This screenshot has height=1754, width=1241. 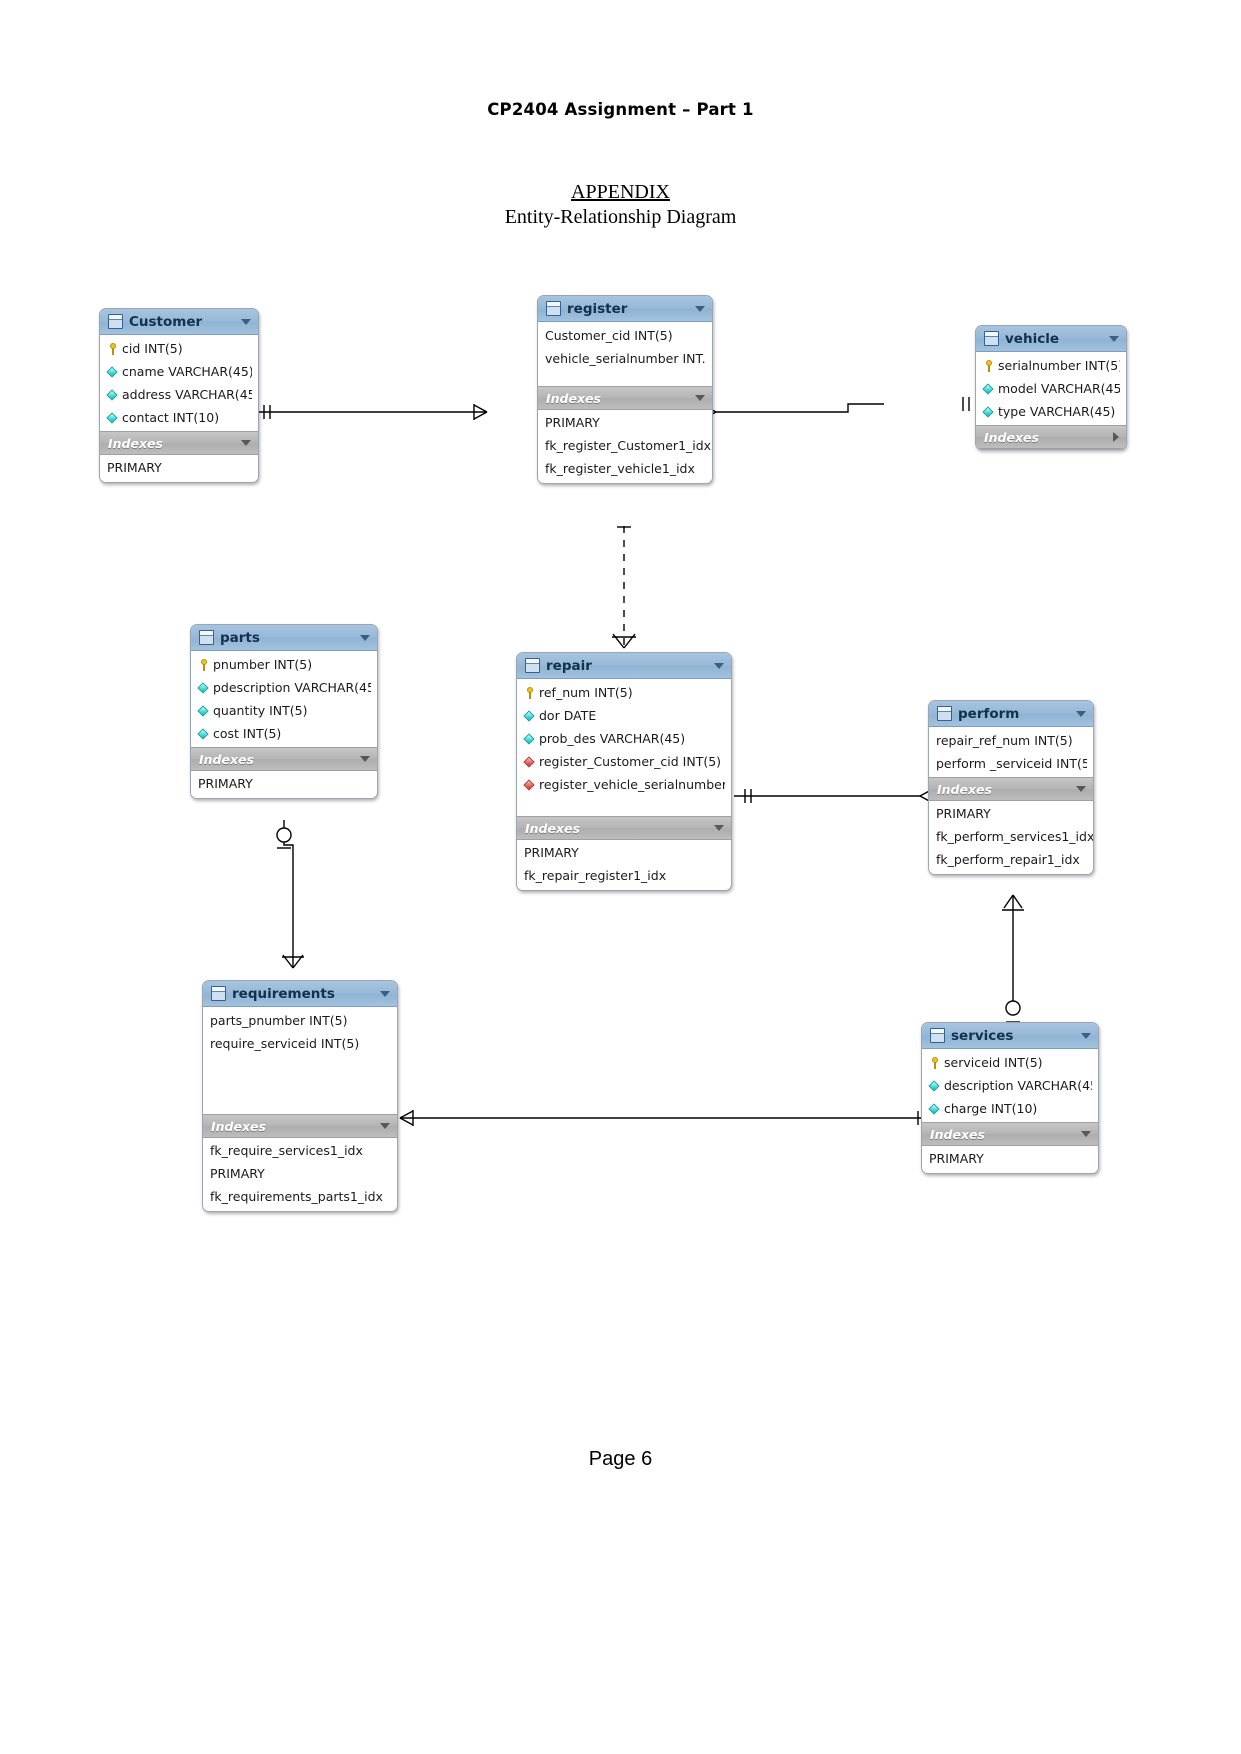 What do you see at coordinates (1010, 1108) in the screenshot?
I see `column-row: charge INT(10)` at bounding box center [1010, 1108].